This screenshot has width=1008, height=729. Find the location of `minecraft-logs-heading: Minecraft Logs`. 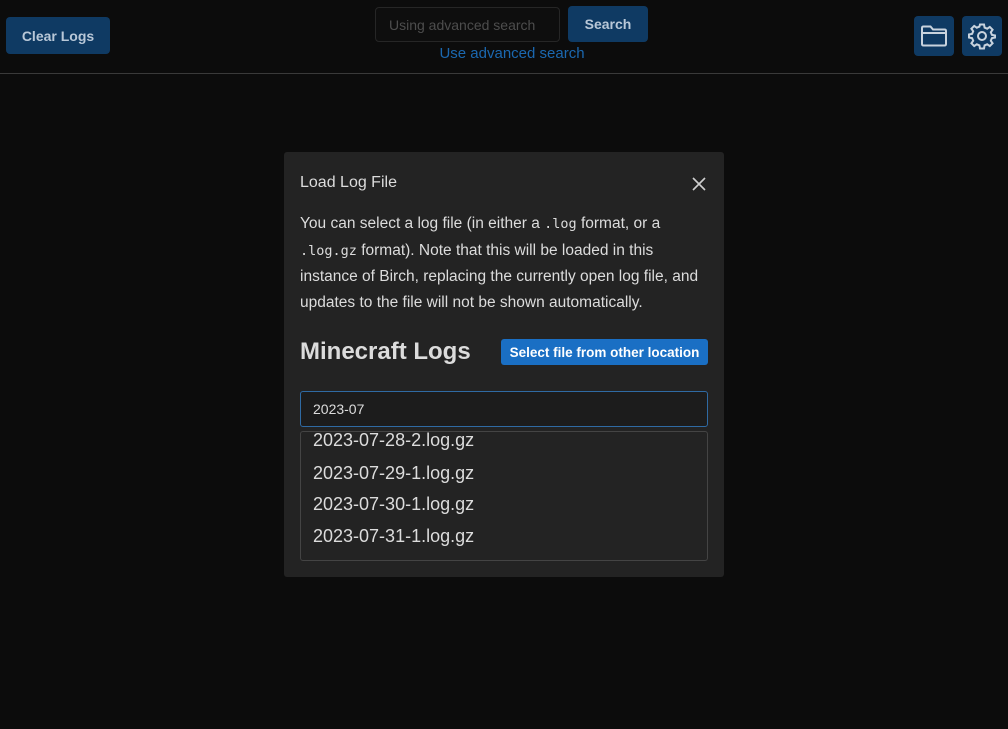

minecraft-logs-heading: Minecraft Logs is located at coordinates (385, 351).